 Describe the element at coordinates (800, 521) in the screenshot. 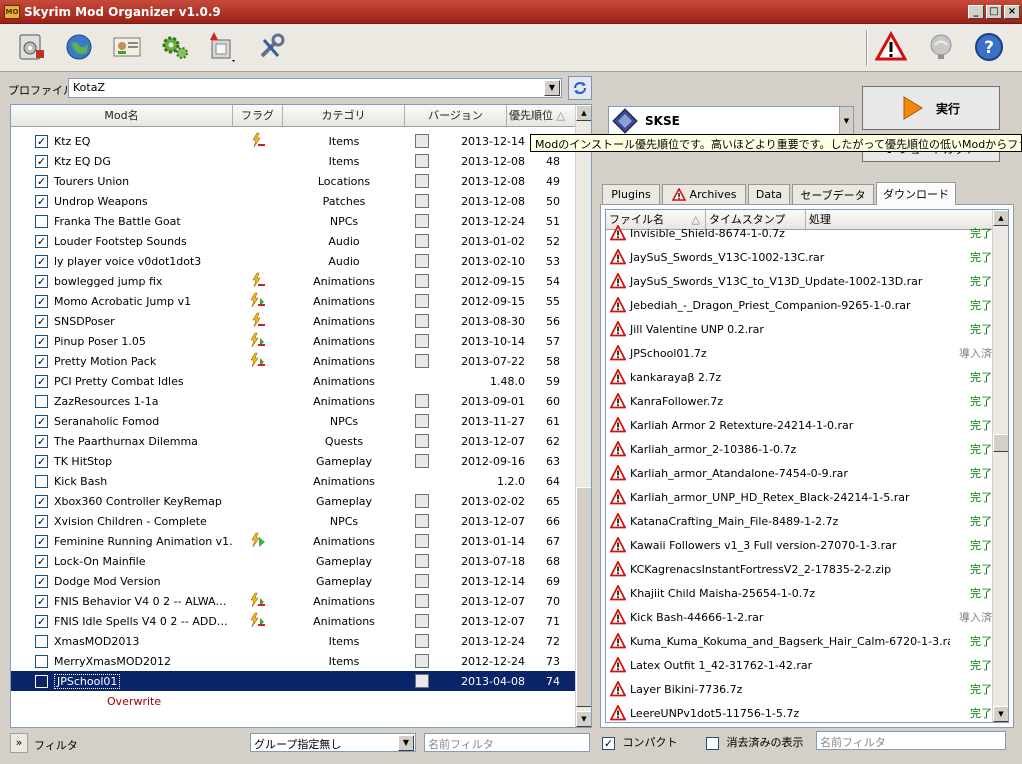

I see `download-row: KatanaCrafting_Main_File-8489-1-2.7z 完了` at that location.